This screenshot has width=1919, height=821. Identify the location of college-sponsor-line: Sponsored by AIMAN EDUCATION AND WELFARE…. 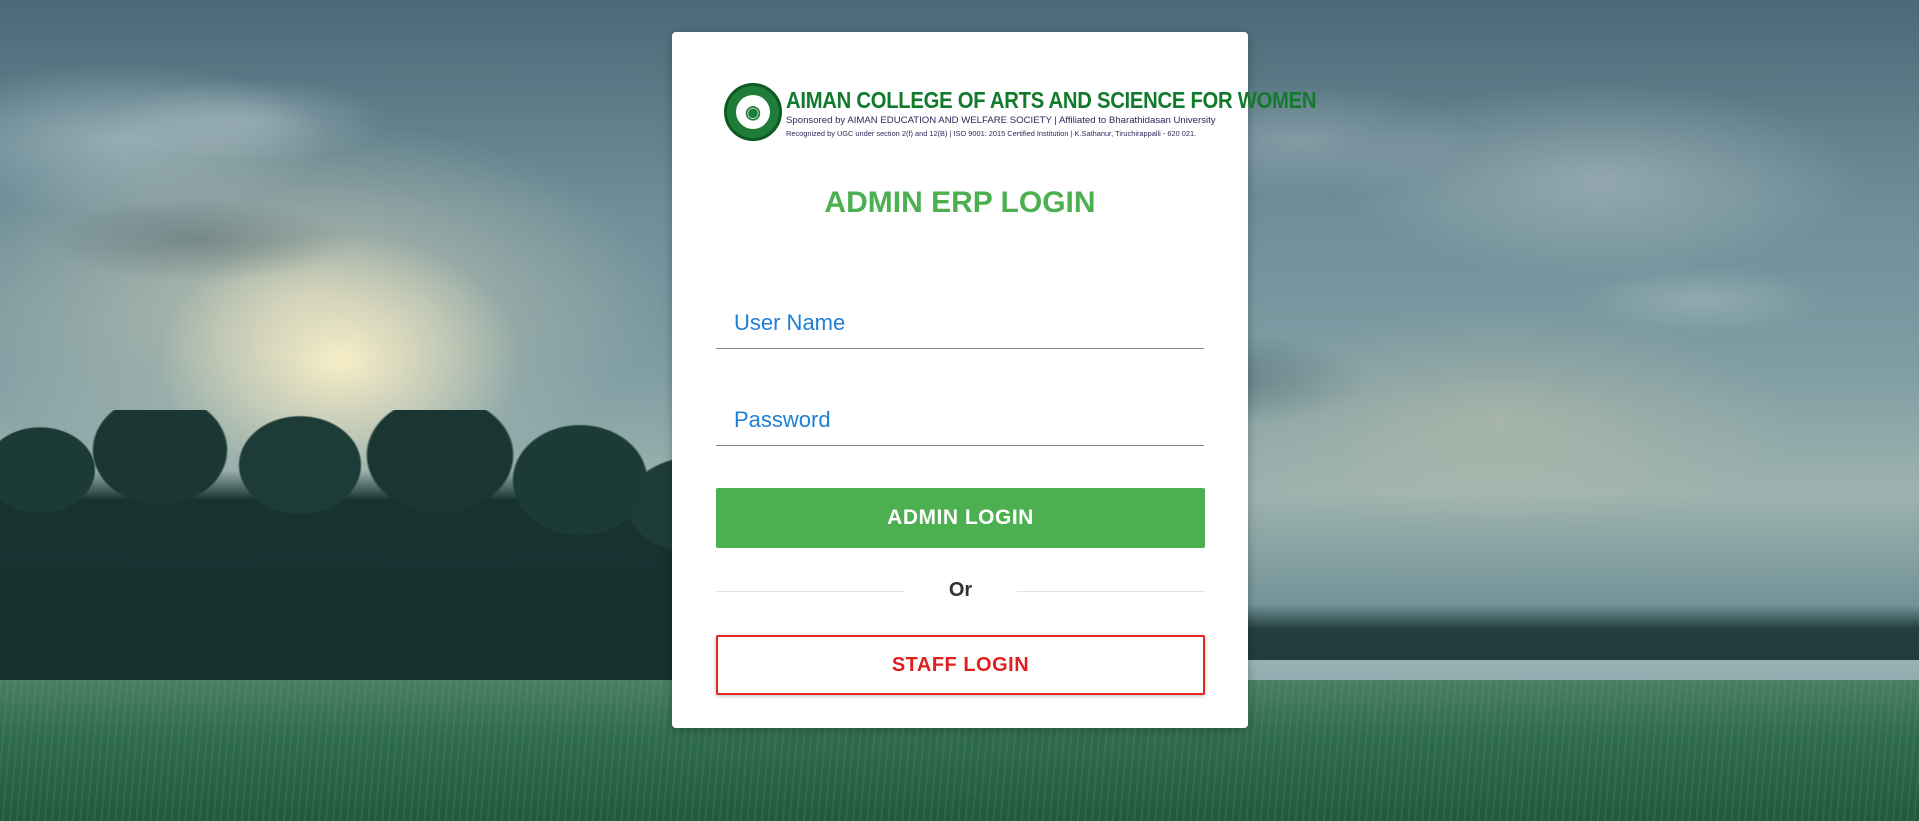
(1001, 120).